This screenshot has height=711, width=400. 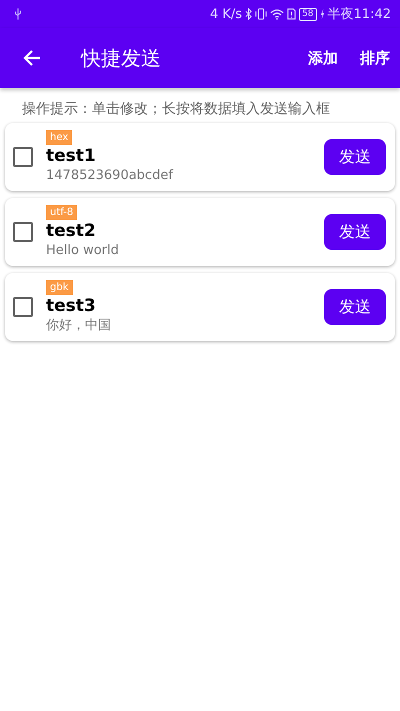 I want to click on item-data: 你好，中国, so click(x=78, y=325).